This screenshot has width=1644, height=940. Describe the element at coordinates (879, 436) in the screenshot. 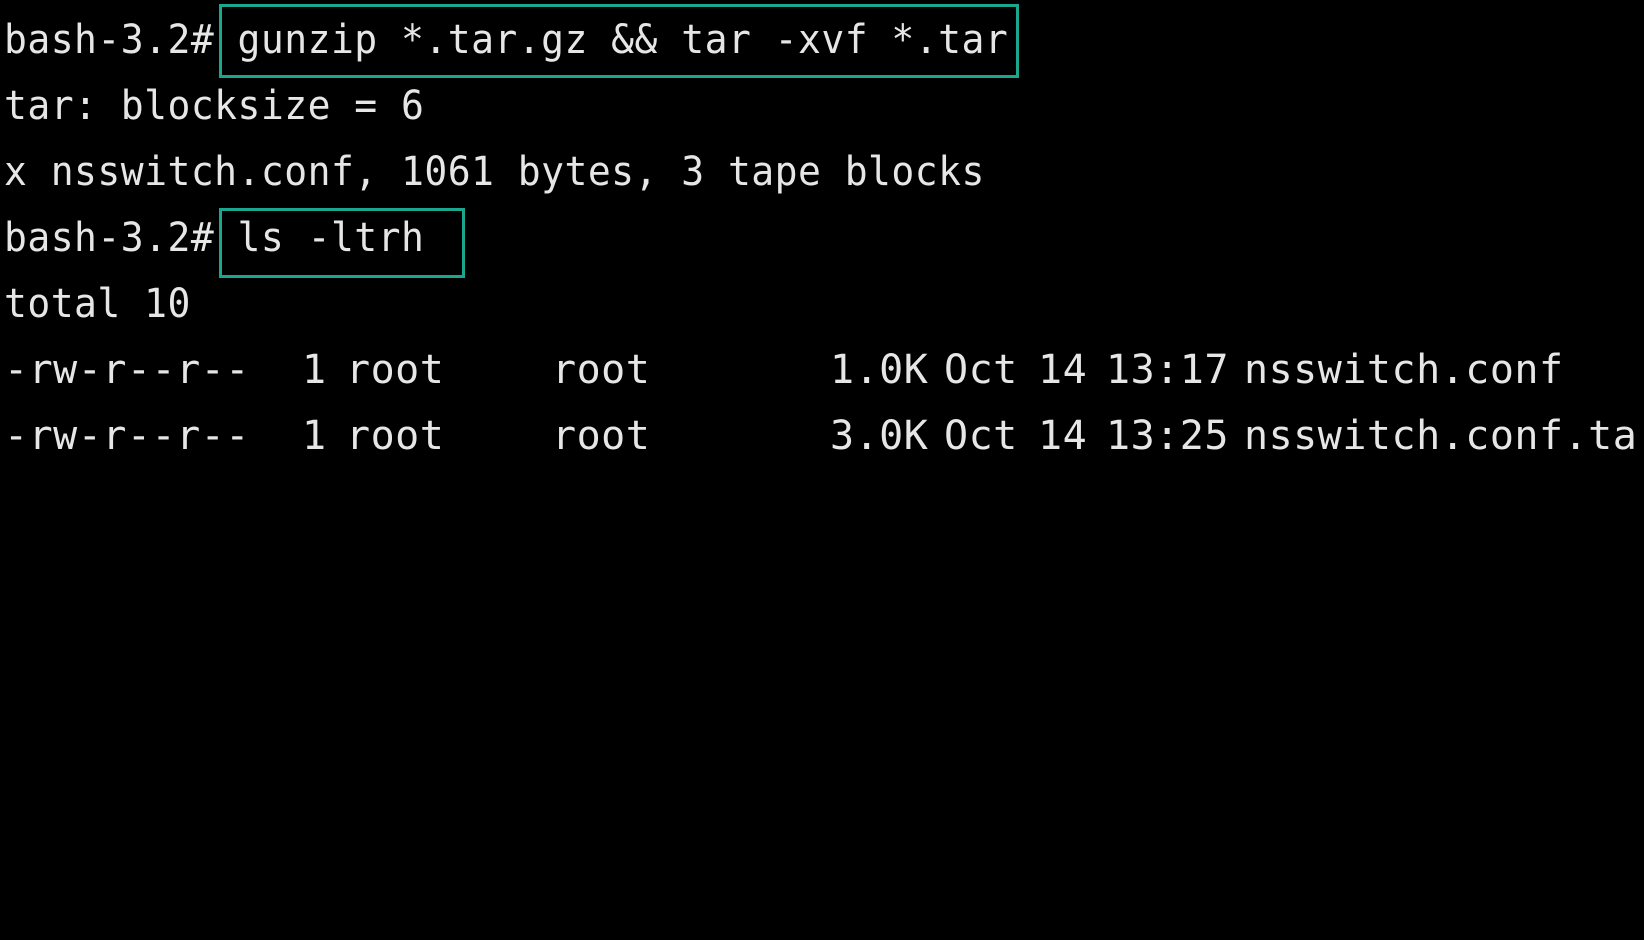

I see `file-size: 3.0K` at that location.